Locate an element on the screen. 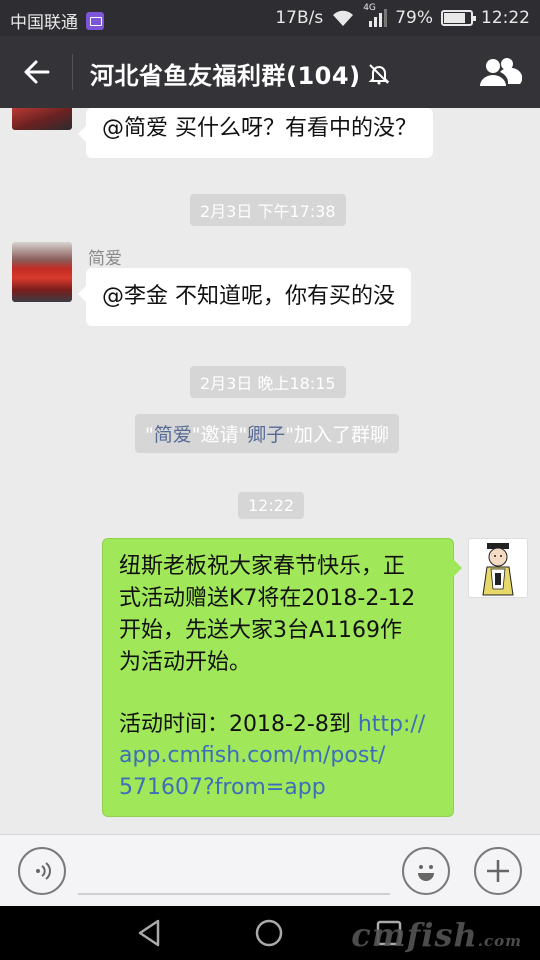 The image size is (540, 960). message-text: @李金 不知道呢，你有买的没 is located at coordinates (248, 296).